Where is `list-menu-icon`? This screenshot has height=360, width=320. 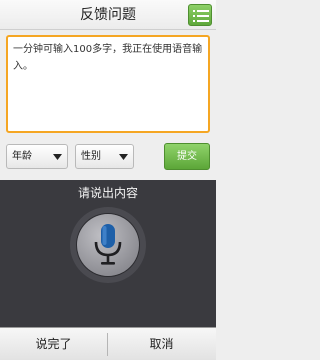
list-menu-icon is located at coordinates (201, 16).